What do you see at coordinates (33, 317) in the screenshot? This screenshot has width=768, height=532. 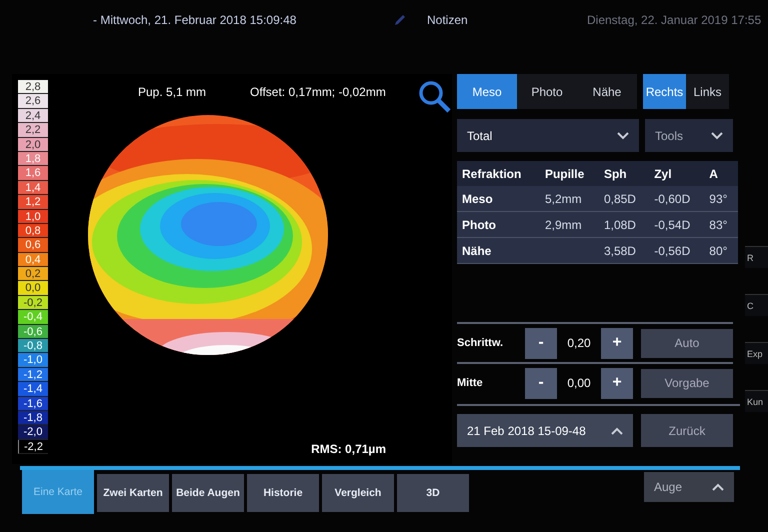 I see `color-scale-step: -0,4` at bounding box center [33, 317].